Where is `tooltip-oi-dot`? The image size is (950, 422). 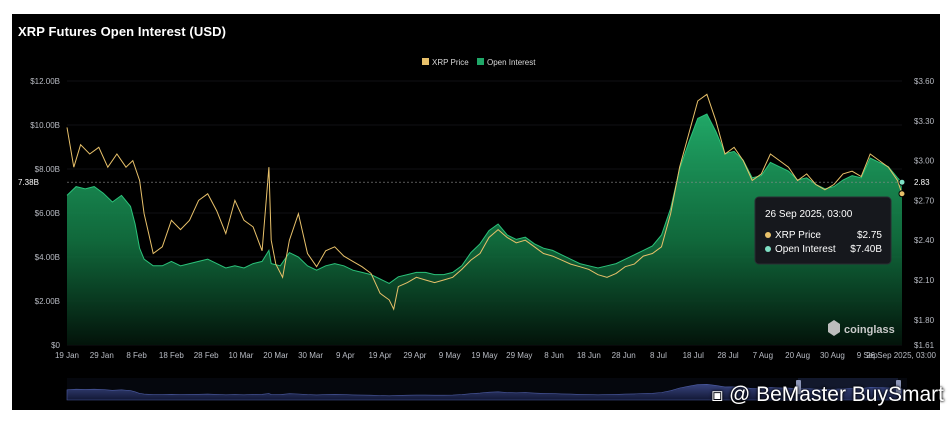 tooltip-oi-dot is located at coordinates (768, 249).